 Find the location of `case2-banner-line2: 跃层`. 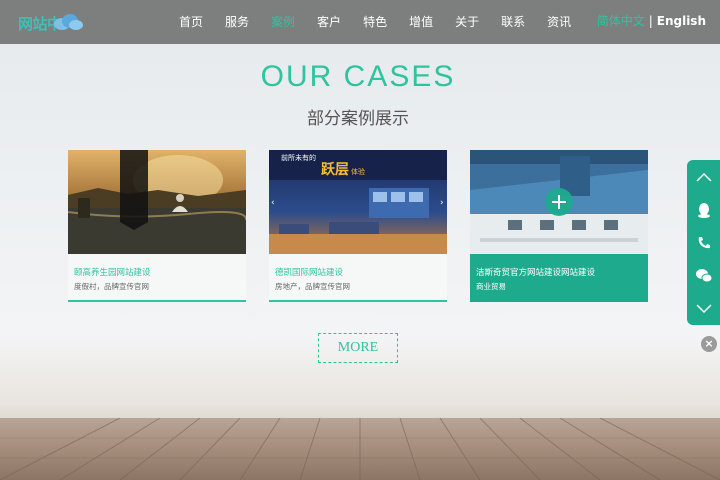

case2-banner-line2: 跃层 is located at coordinates (335, 170).